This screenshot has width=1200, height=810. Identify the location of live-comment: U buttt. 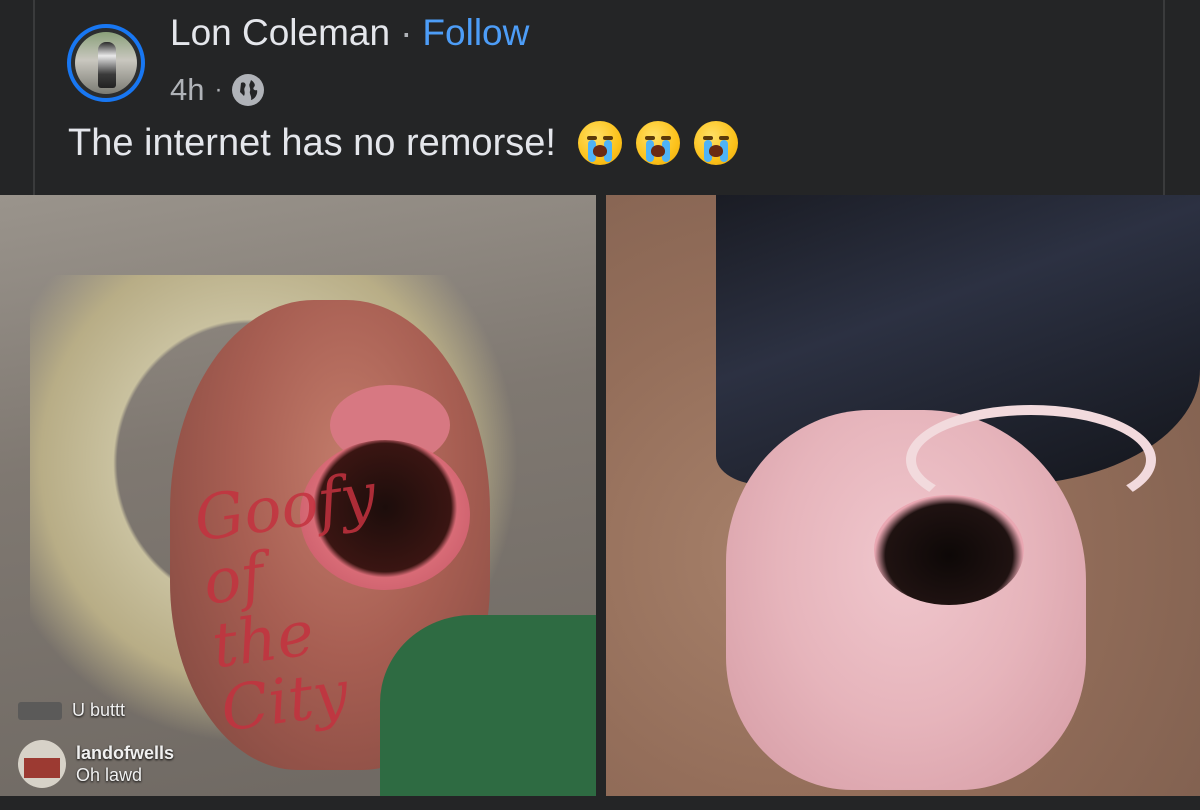
(71, 710).